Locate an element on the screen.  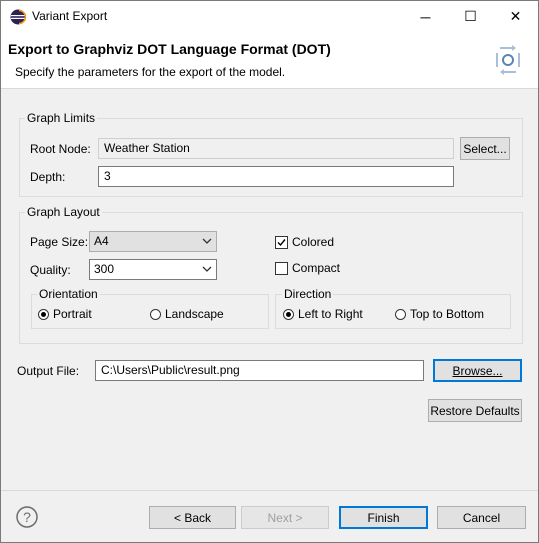
graph-limits-label: Graph Limits is located at coordinates (61, 118).